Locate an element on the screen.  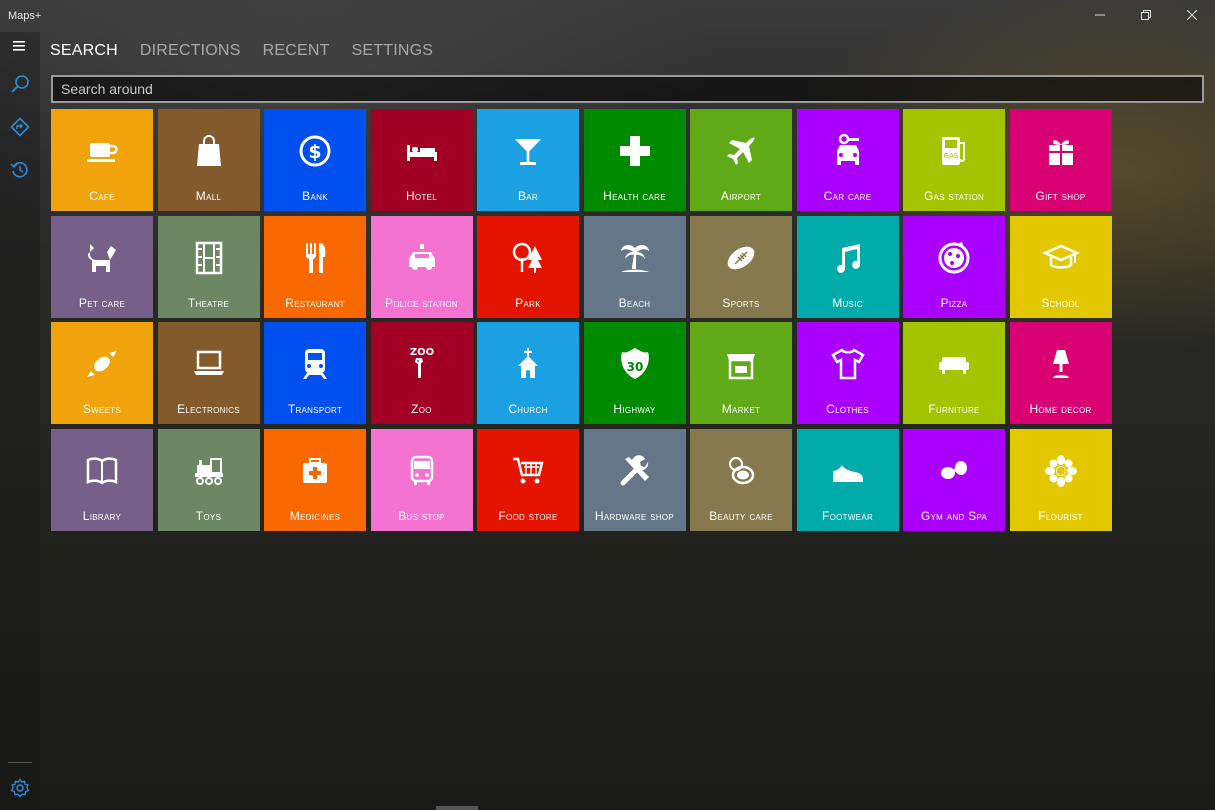
tile-pizza: Pizza is located at coordinates (954, 266).